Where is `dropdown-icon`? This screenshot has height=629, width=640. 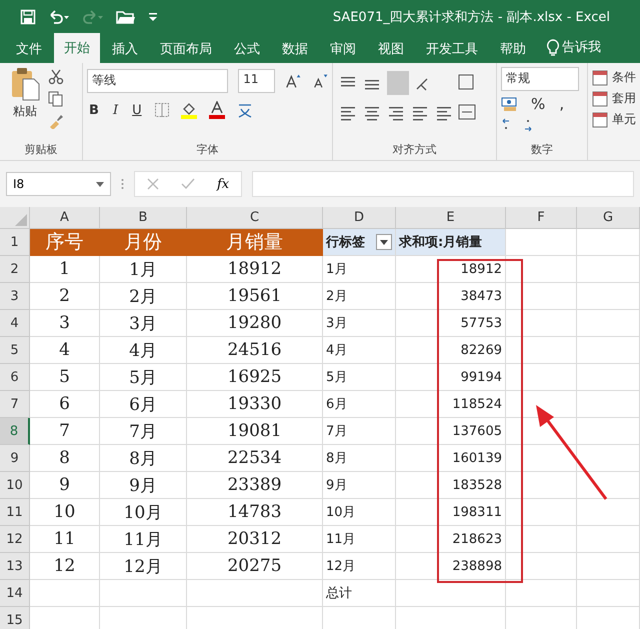 dropdown-icon is located at coordinates (100, 184).